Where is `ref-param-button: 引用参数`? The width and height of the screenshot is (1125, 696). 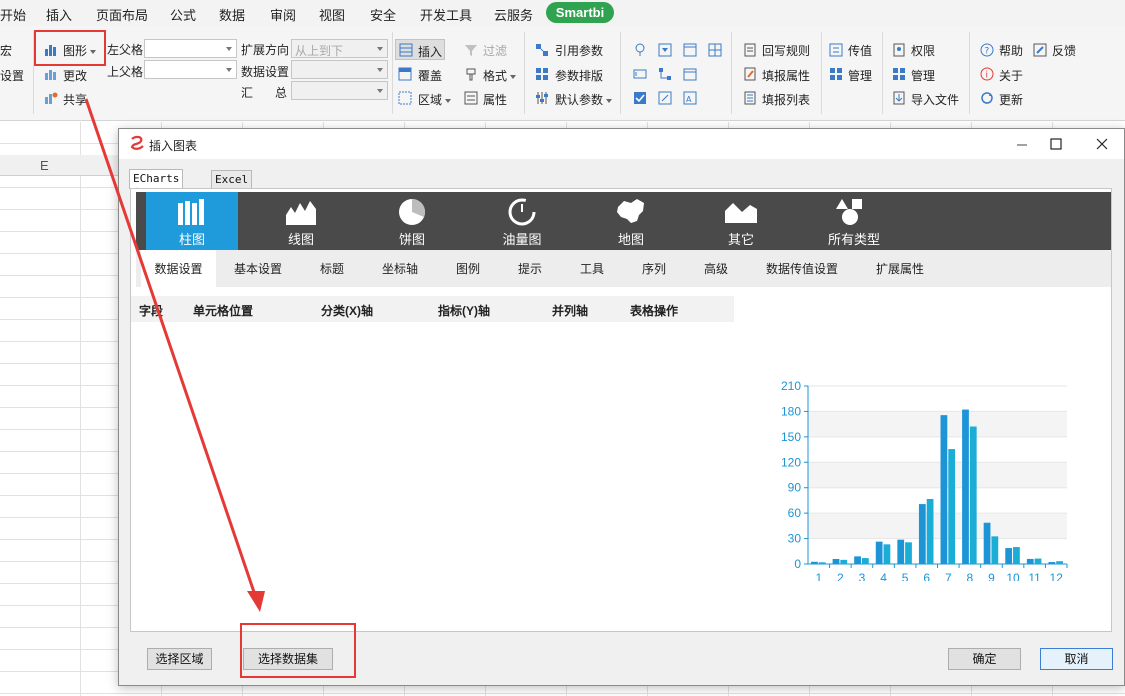 ref-param-button: 引用参数 is located at coordinates (579, 50).